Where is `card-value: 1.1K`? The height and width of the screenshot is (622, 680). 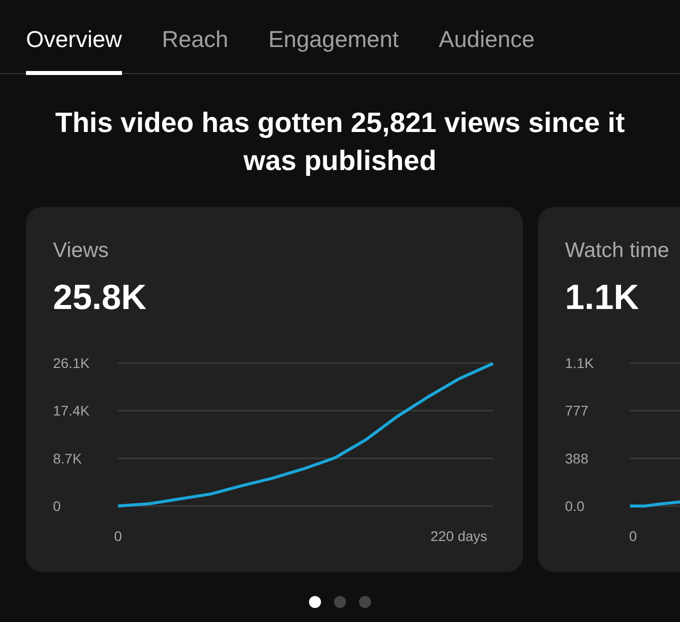
card-value: 1.1K is located at coordinates (602, 298).